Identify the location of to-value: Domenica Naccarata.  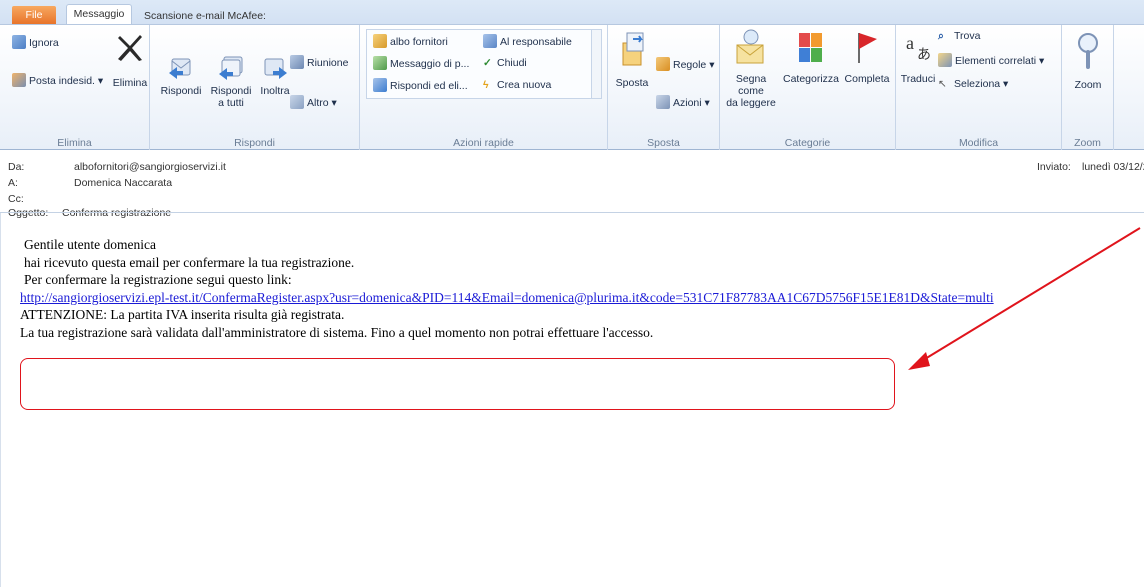
(123, 183).